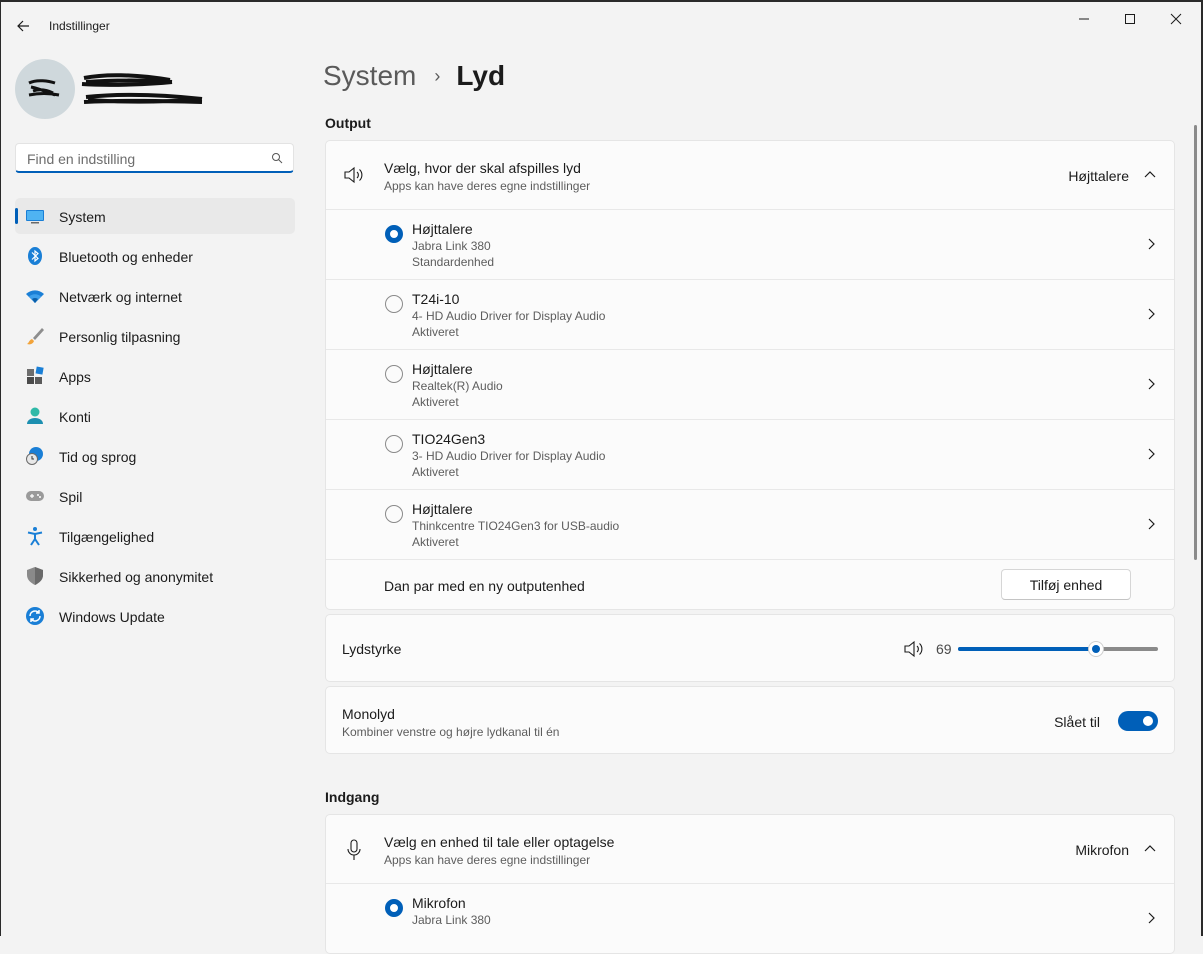  I want to click on sidebar-item-label: Bluetooth og enheder, so click(126, 257).